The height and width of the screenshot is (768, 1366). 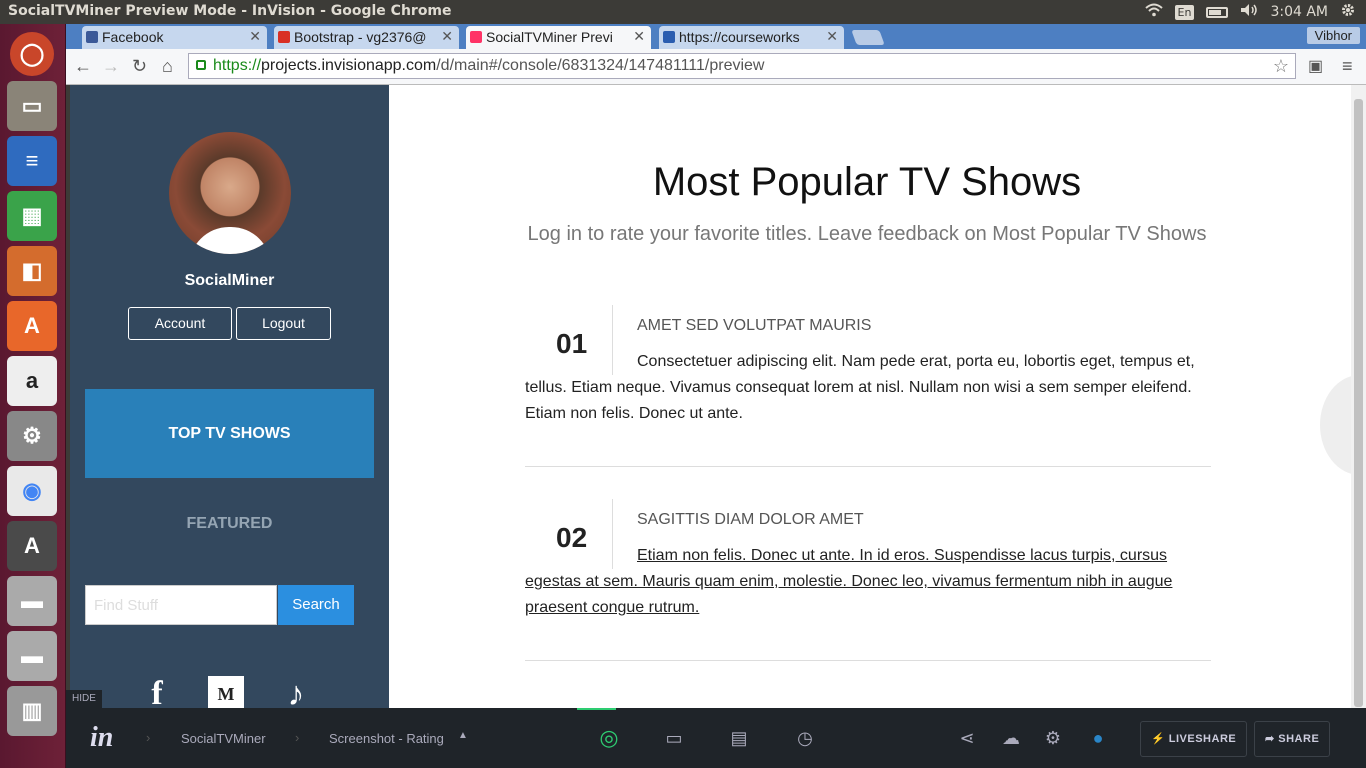 I want to click on reload-icon: ↻, so click(x=139, y=66).